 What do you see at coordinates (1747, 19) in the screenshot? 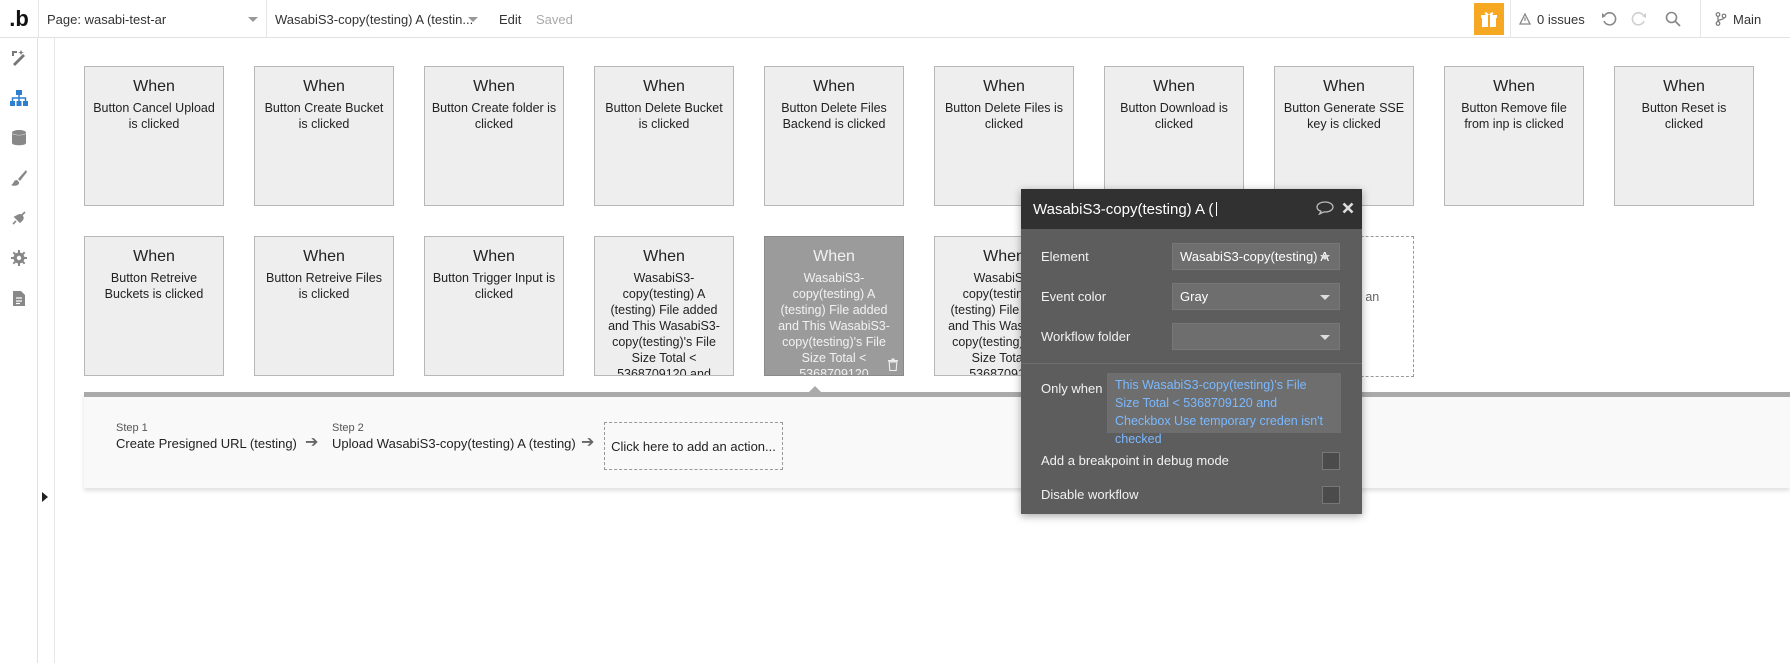
I see `branch-label: Main` at bounding box center [1747, 19].